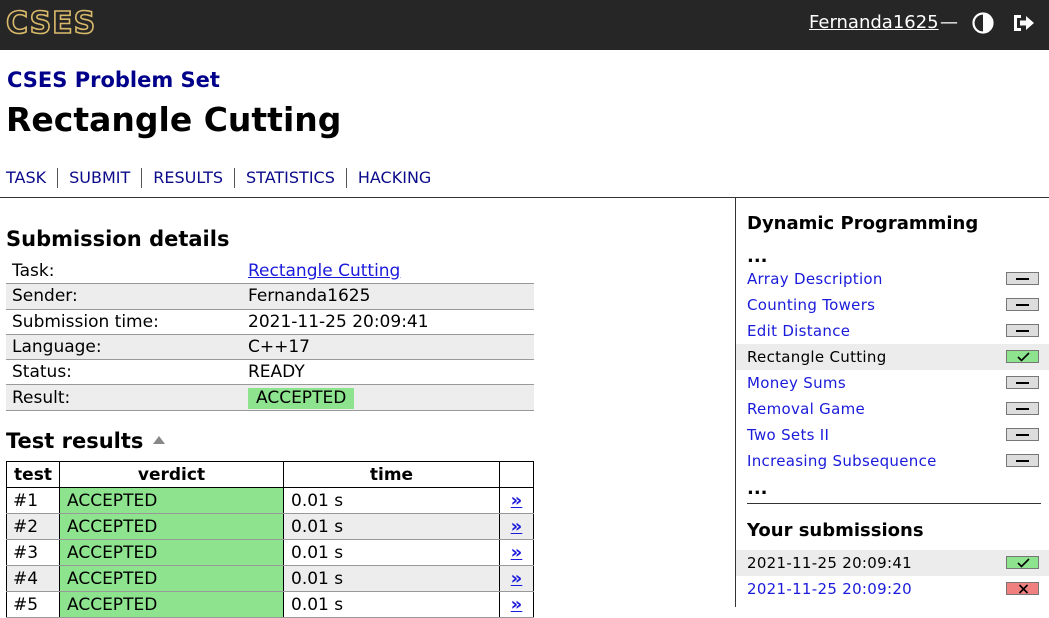  I want to click on details-value: 2021-11-25 20:09:41, so click(388, 322).